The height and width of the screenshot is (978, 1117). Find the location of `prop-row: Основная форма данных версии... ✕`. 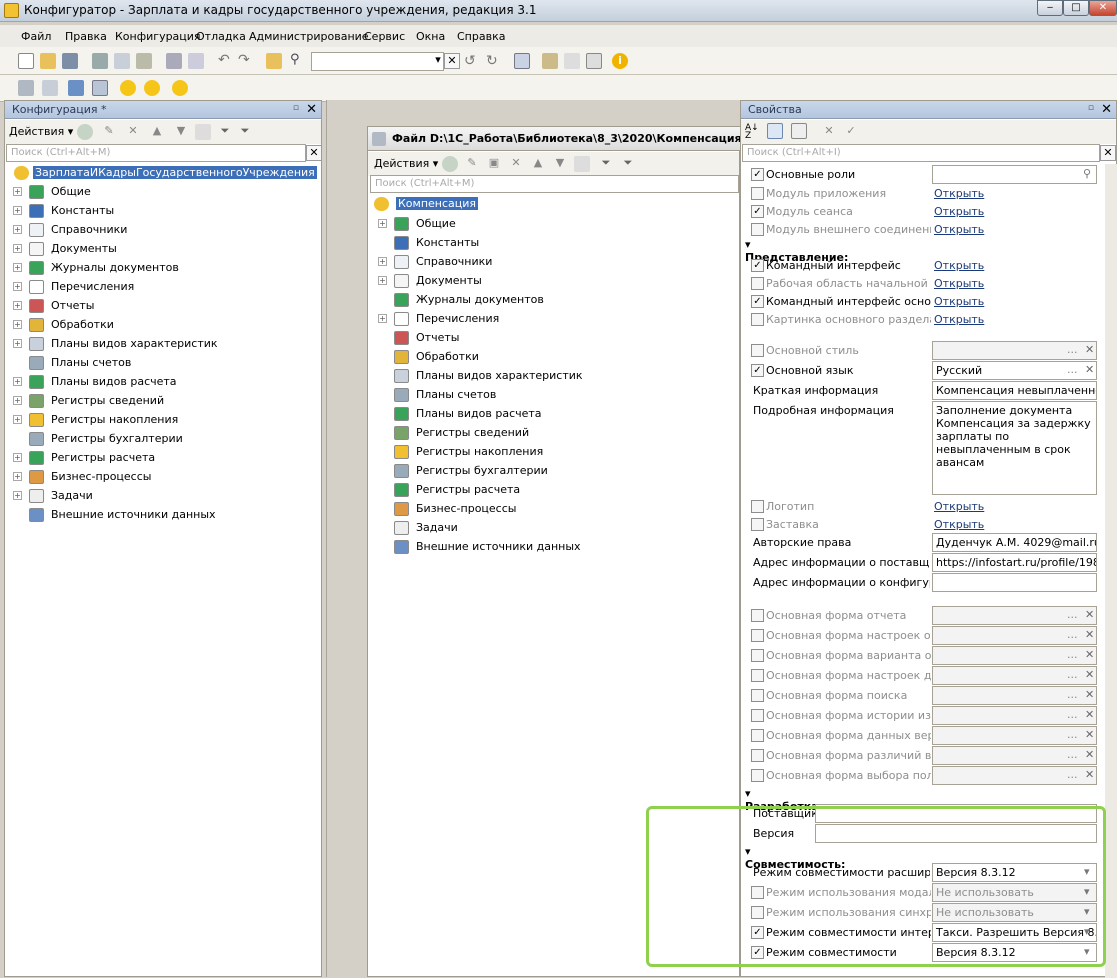

prop-row: Основная форма данных версии... ✕ is located at coordinates (923, 736).